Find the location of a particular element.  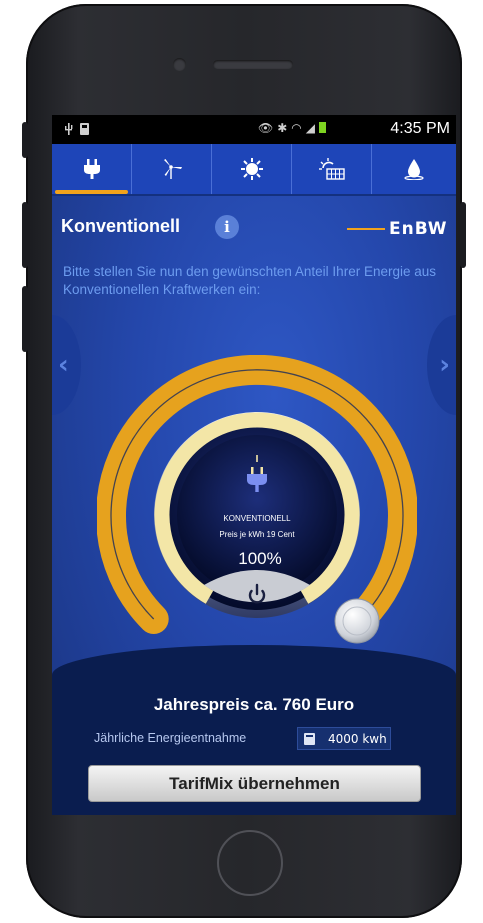

enbw-logo: EnBW is located at coordinates (398, 229).